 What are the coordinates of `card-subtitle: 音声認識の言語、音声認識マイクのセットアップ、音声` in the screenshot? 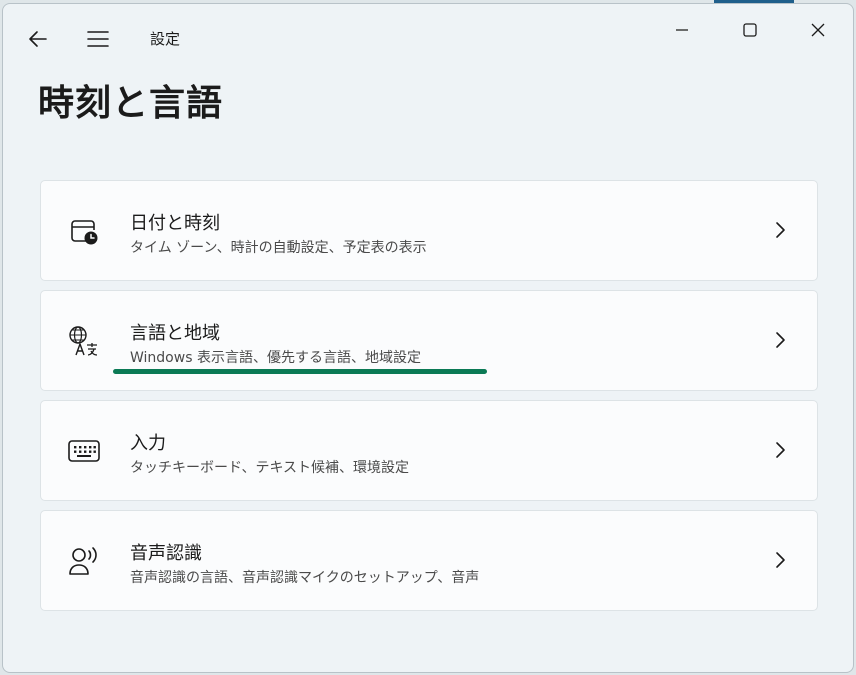 It's located at (305, 578).